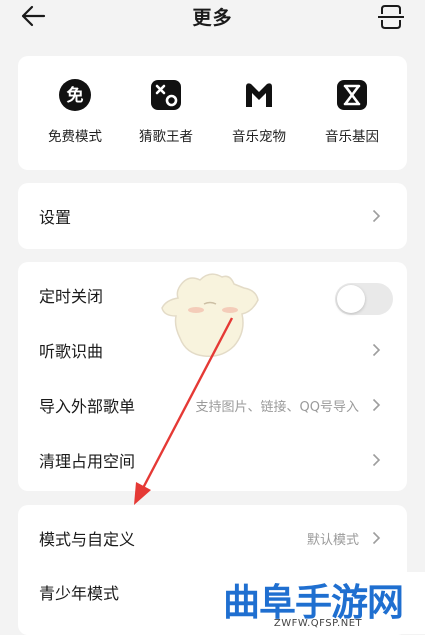 This screenshot has height=635, width=425. What do you see at coordinates (166, 95) in the screenshot?
I see `guess-song-icon` at bounding box center [166, 95].